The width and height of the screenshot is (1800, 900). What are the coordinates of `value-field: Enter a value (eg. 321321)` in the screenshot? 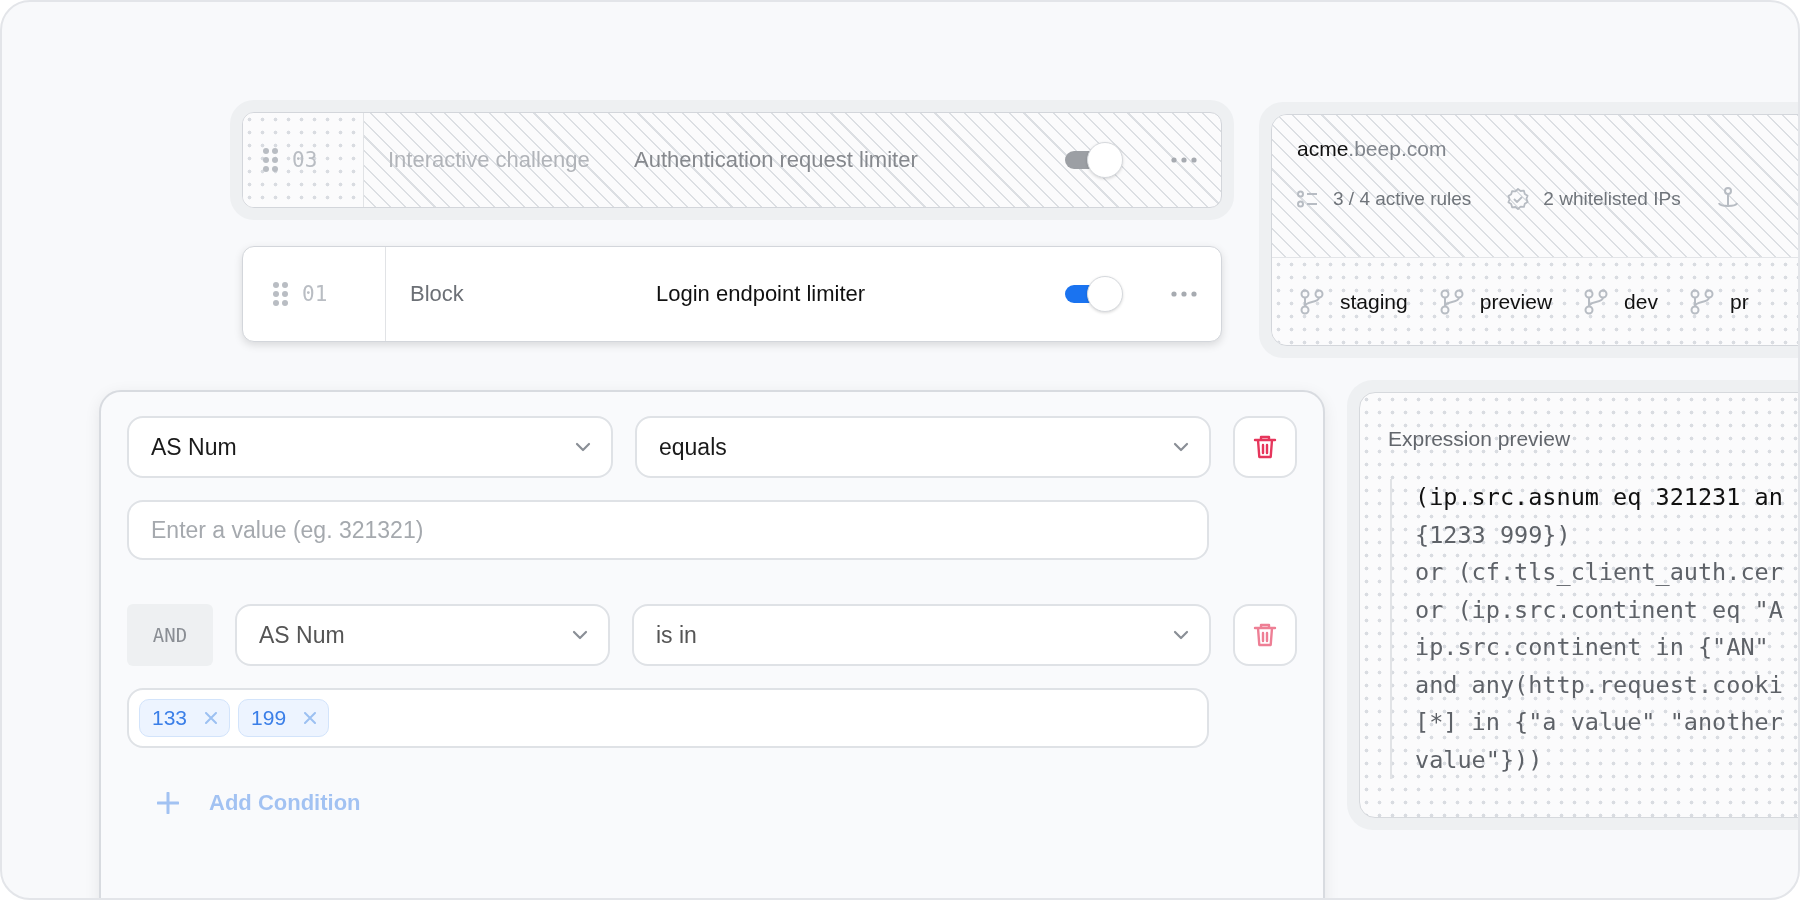 It's located at (668, 530).